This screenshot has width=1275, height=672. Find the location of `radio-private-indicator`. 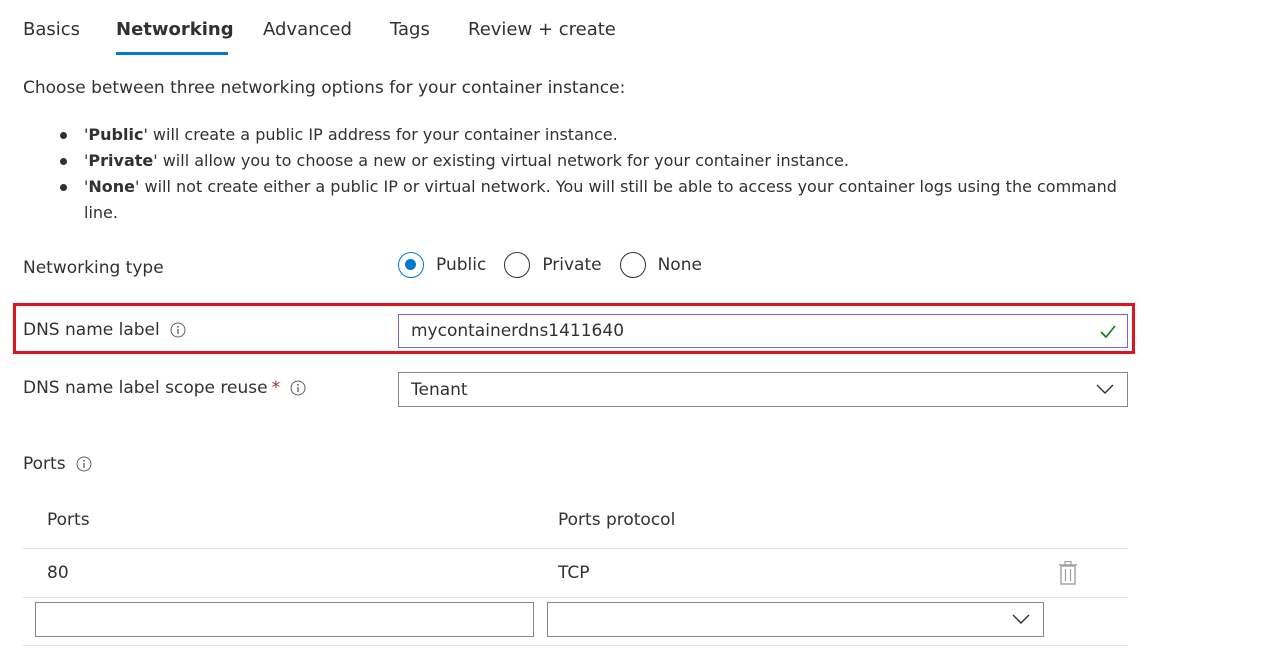

radio-private-indicator is located at coordinates (517, 265).